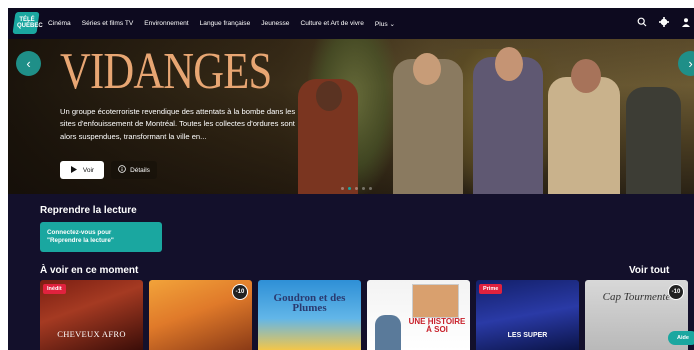 This screenshot has height=350, width=694. I want to click on nav-link-langue-francaise: Langue française, so click(225, 23).